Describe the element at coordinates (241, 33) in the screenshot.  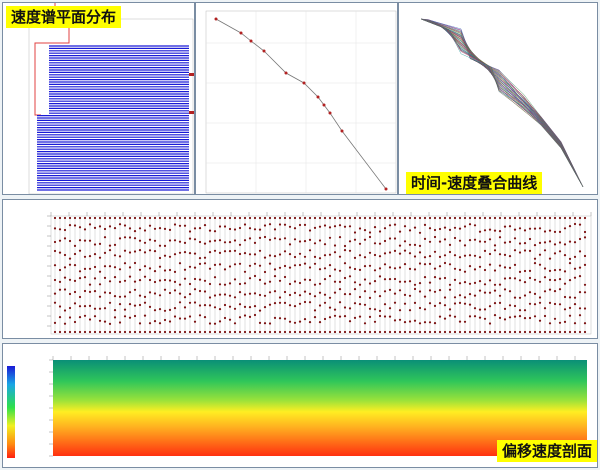
I see `velocity-pick-point` at that location.